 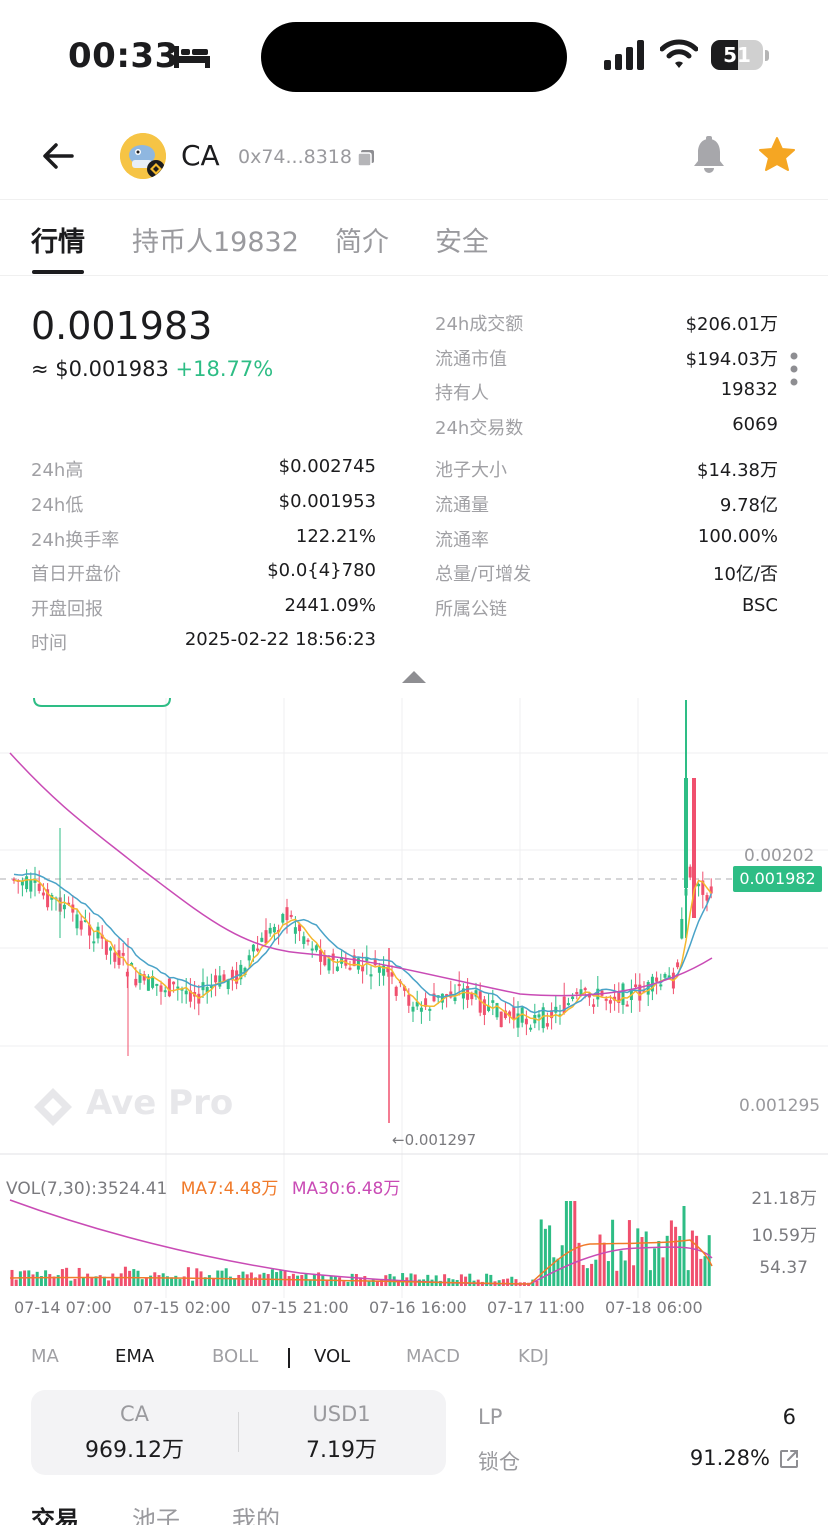 What do you see at coordinates (414, 238) in the screenshot?
I see `detail-tabs: 行情 持币人19832 简介 安全` at bounding box center [414, 238].